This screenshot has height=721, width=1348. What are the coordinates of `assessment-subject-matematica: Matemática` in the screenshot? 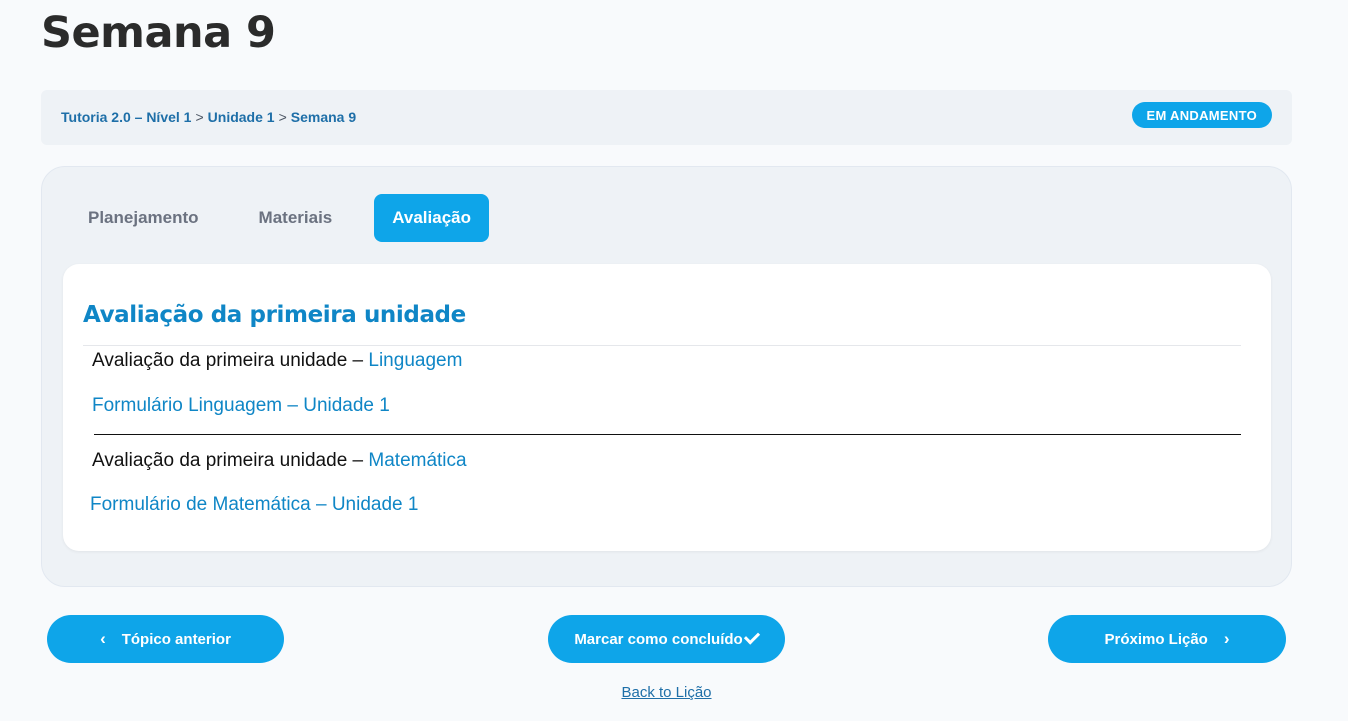 It's located at (417, 460).